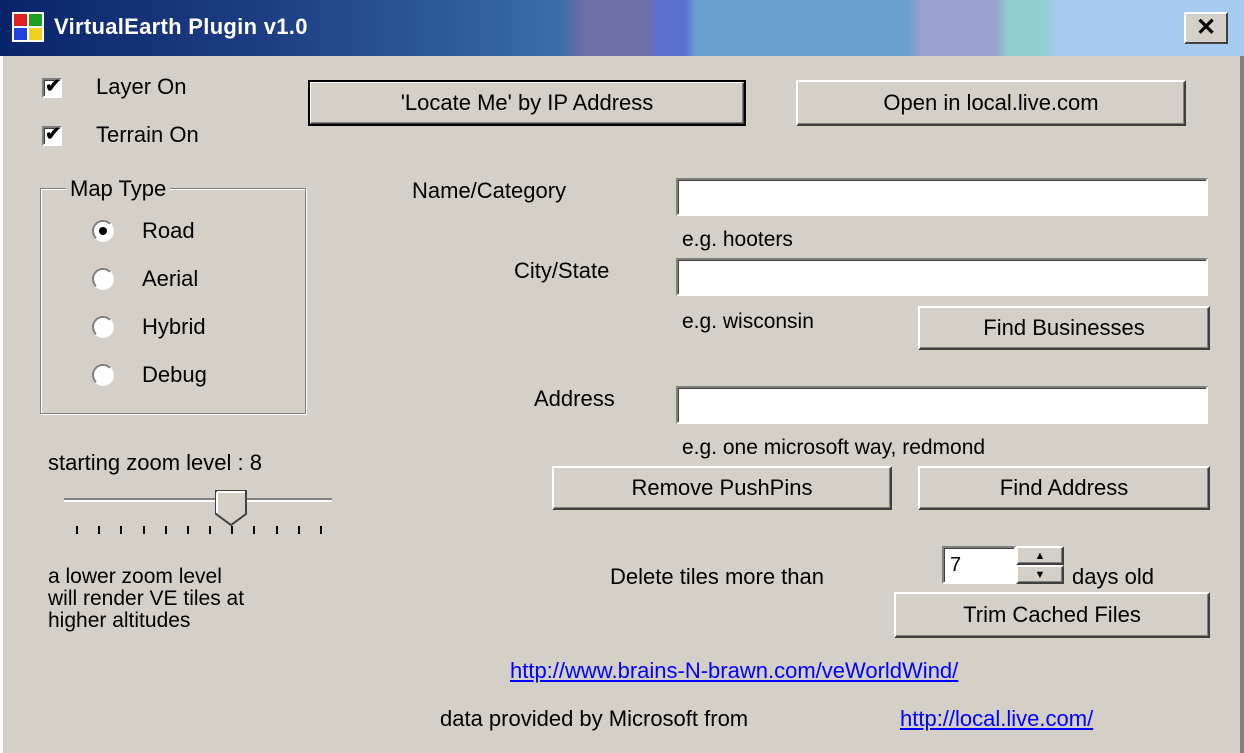  What do you see at coordinates (717, 576) in the screenshot?
I see `delete-tiles-label: Delete tiles more than` at bounding box center [717, 576].